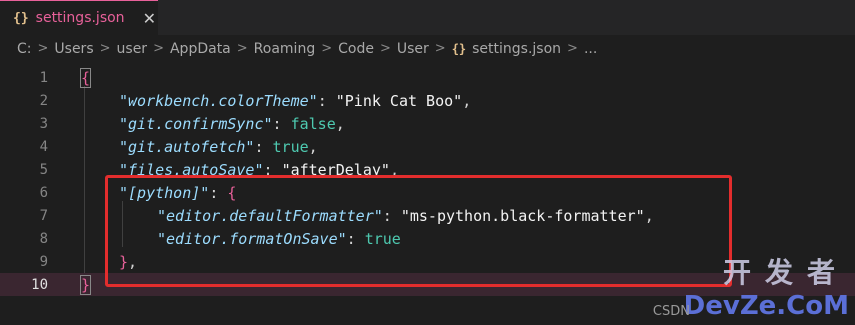 This screenshot has height=325, width=855. What do you see at coordinates (132, 49) in the screenshot?
I see `breadcrumb-item: user` at bounding box center [132, 49].